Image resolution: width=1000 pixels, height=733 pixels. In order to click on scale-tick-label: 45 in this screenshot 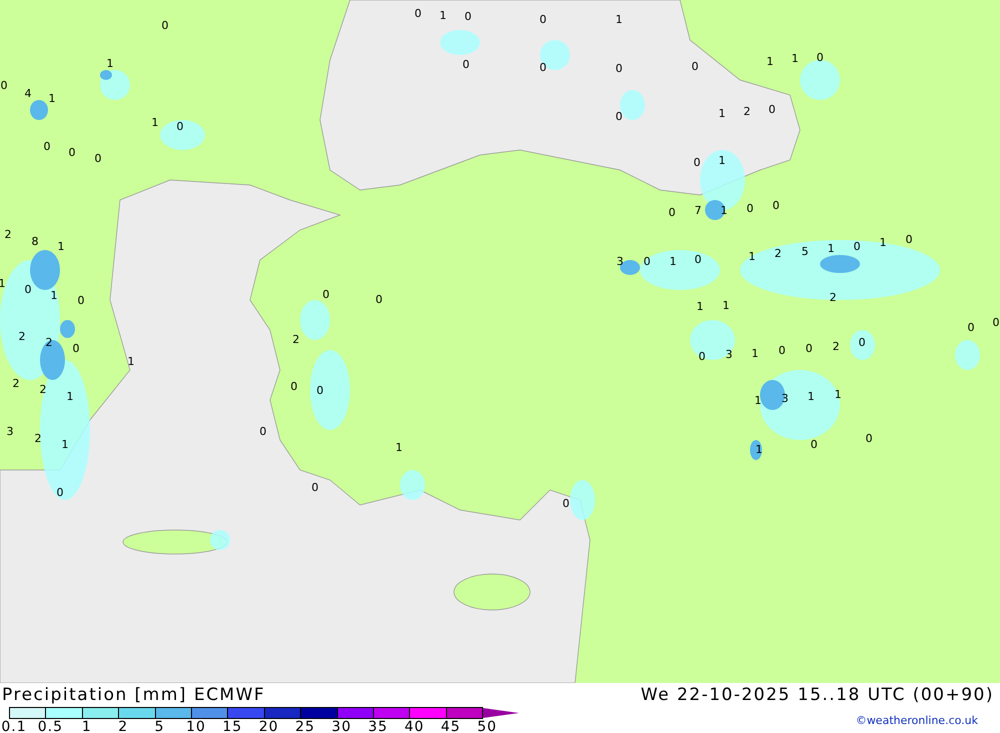, I will do `click(450, 726)`.